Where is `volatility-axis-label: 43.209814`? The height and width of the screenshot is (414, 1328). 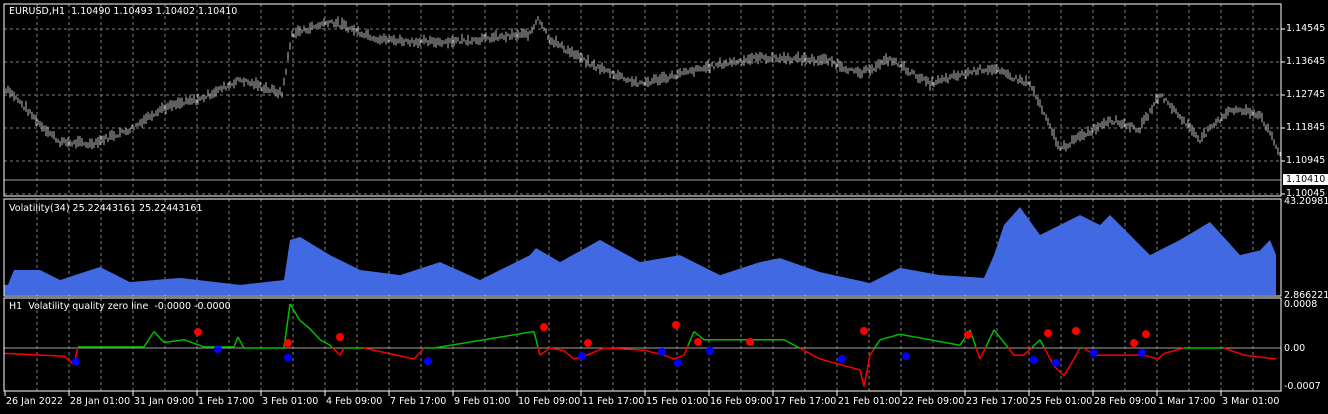
volatility-axis-label: 43.209814 is located at coordinates (1306, 201).